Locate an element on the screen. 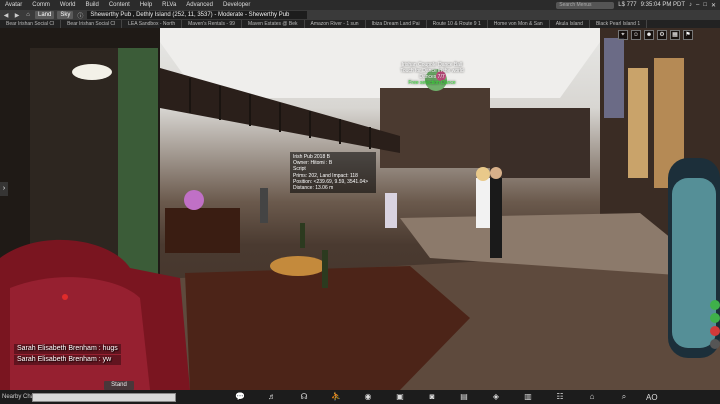 Image resolution: width=720 pixels, height=404 pixels. land-button: Land is located at coordinates (45, 15).